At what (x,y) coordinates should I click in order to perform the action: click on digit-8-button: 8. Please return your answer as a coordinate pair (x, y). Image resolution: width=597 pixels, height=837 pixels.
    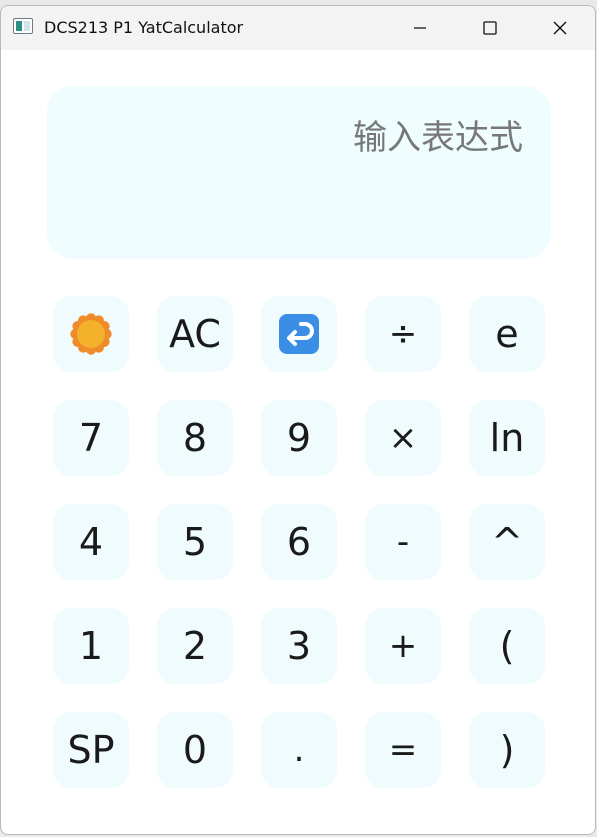
    Looking at the image, I should click on (195, 438).